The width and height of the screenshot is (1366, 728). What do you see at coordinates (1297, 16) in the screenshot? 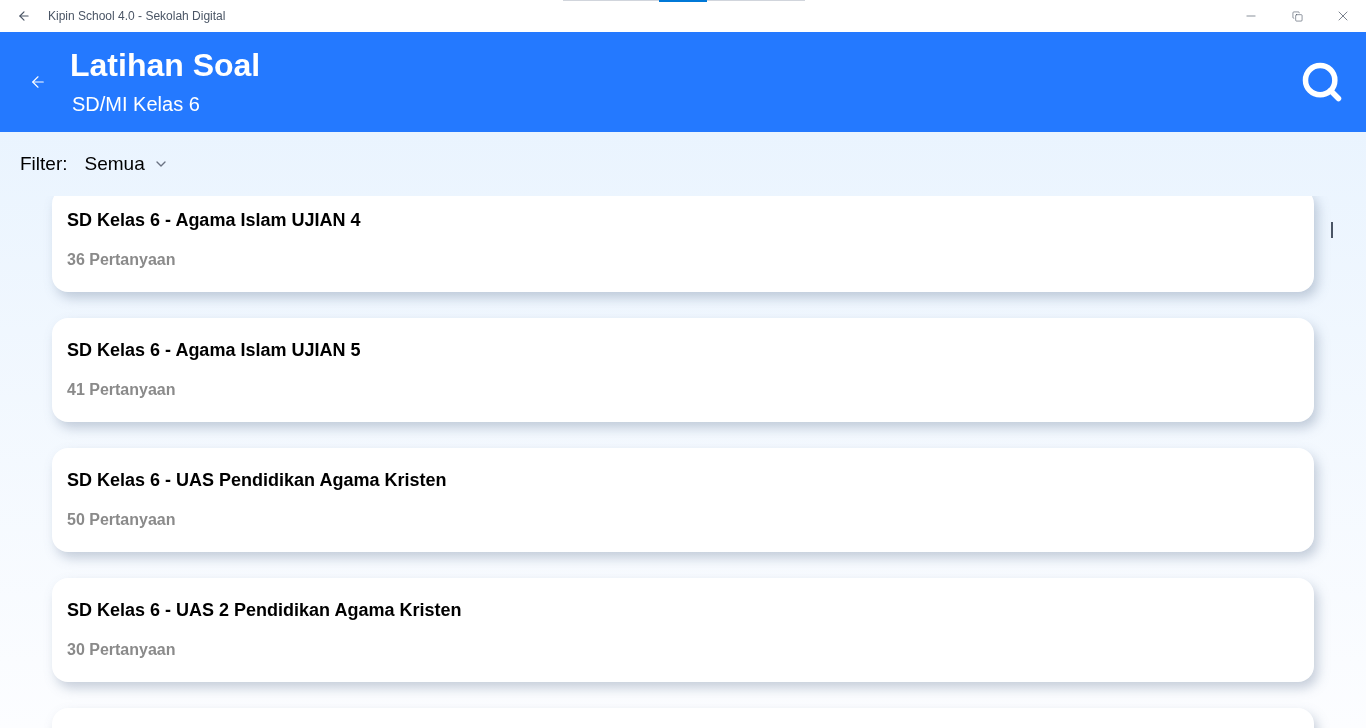
I see `restore-icon` at bounding box center [1297, 16].